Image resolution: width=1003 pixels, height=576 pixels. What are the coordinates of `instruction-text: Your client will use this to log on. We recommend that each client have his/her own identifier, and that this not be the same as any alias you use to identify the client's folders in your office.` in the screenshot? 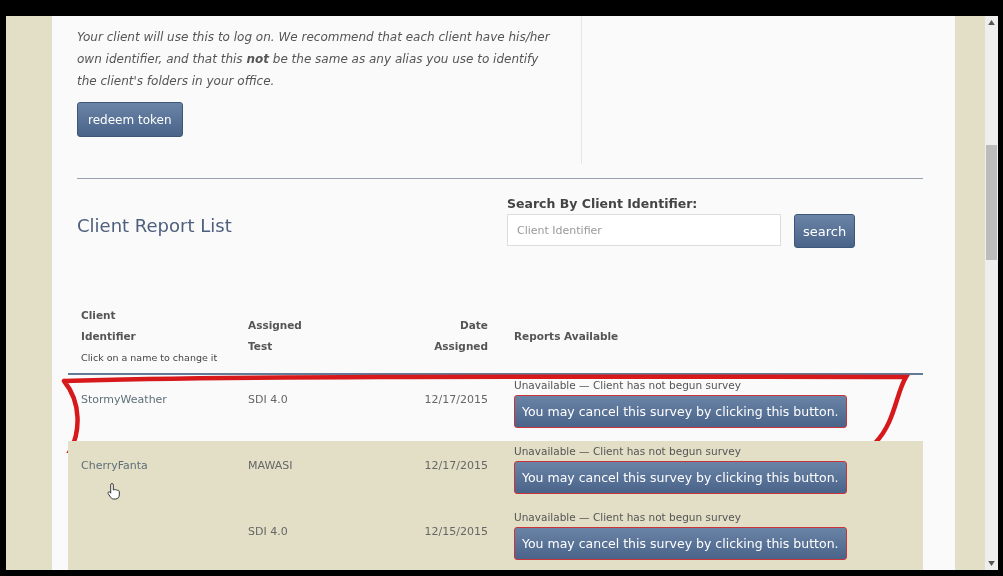 It's located at (314, 59).